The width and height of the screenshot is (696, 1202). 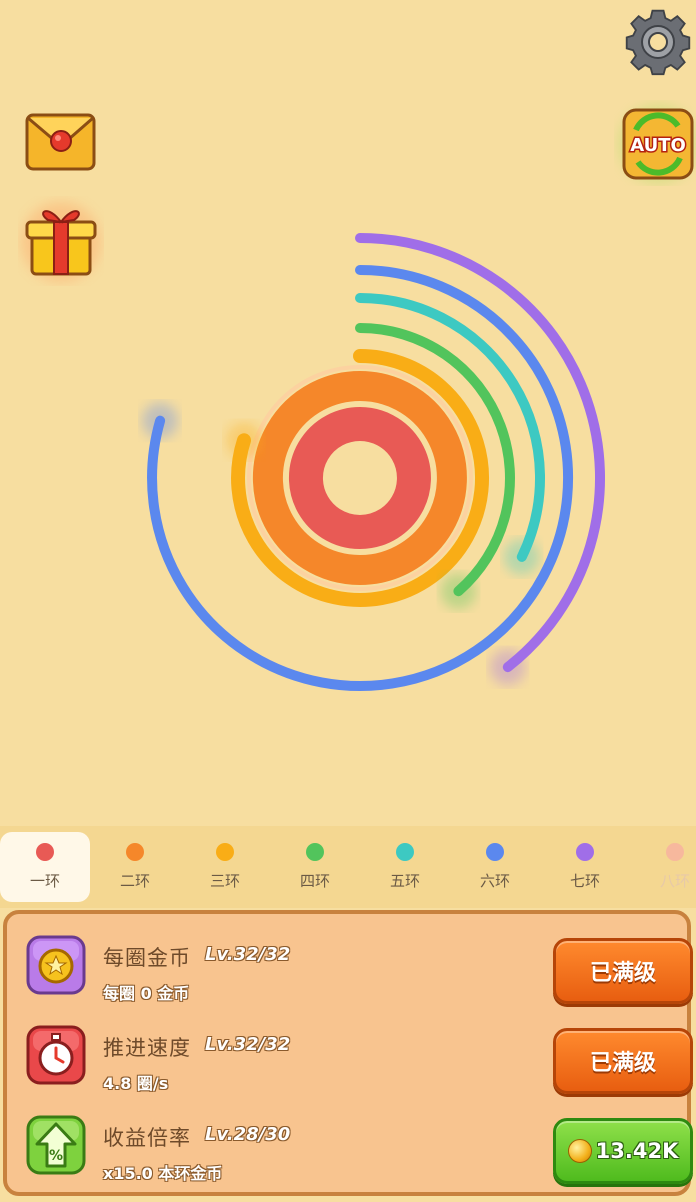 What do you see at coordinates (359, 478) in the screenshot?
I see `ring-arc` at bounding box center [359, 478].